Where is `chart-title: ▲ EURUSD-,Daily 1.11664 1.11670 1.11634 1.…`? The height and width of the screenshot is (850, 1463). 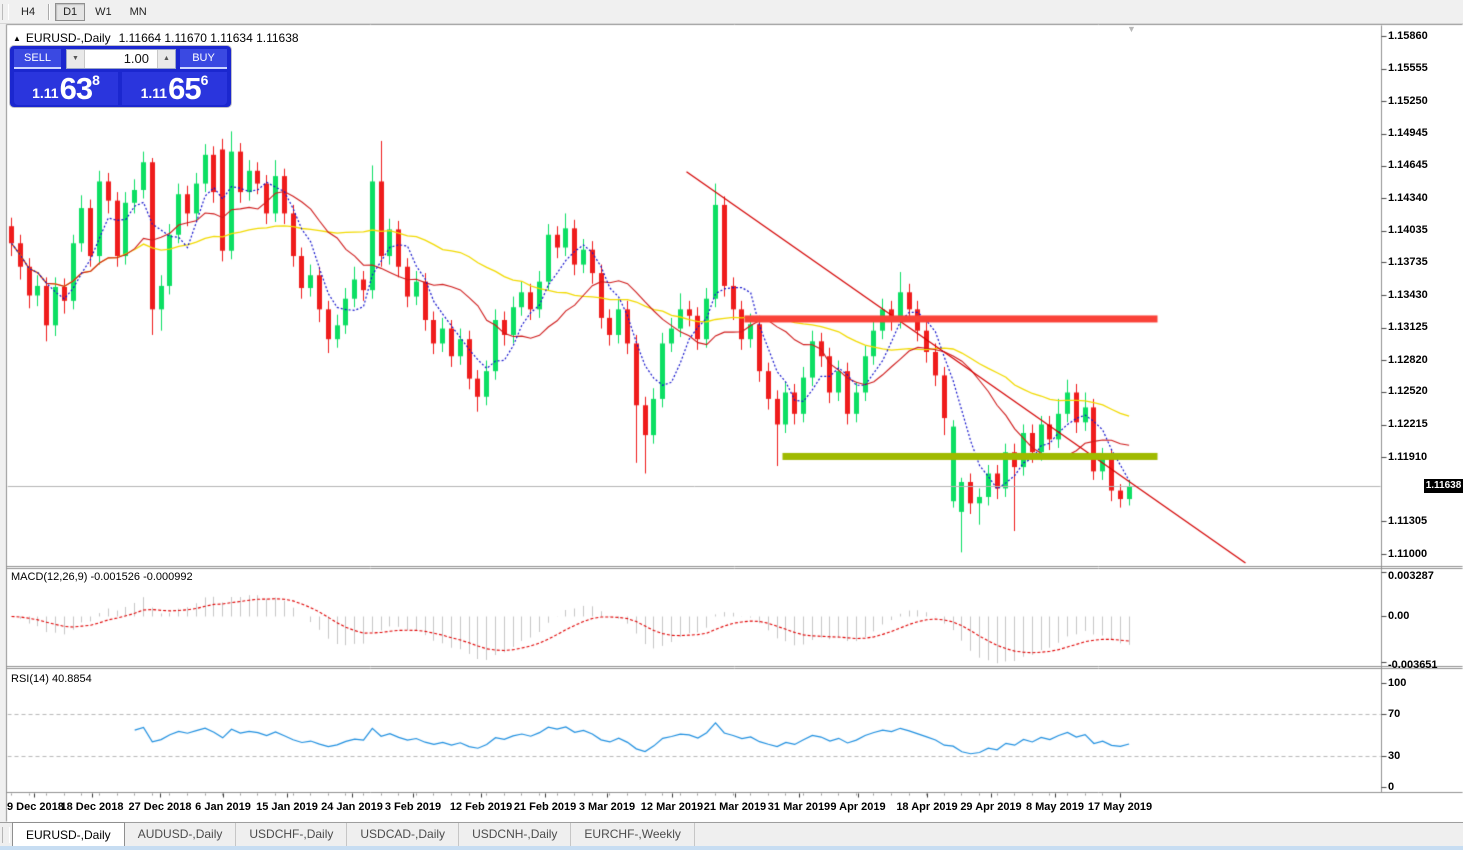 chart-title: ▲ EURUSD-,Daily 1.11664 1.11670 1.11634 1.… is located at coordinates (156, 38).